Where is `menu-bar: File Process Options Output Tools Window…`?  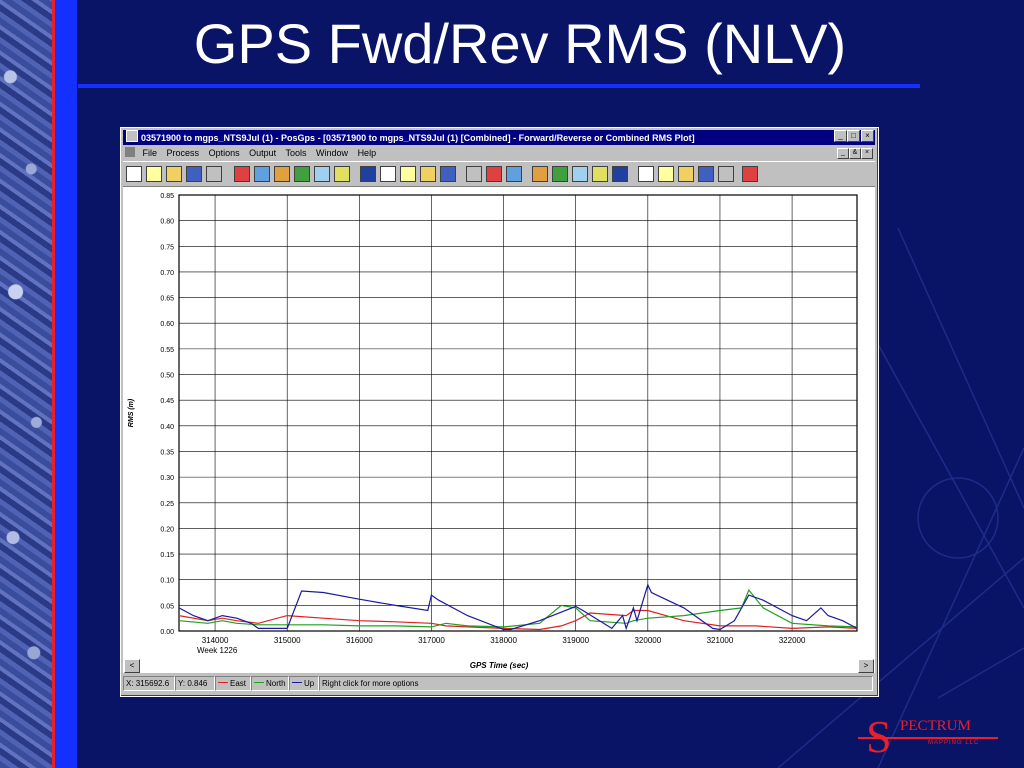 menu-bar: File Process Options Output Tools Window… is located at coordinates (499, 153).